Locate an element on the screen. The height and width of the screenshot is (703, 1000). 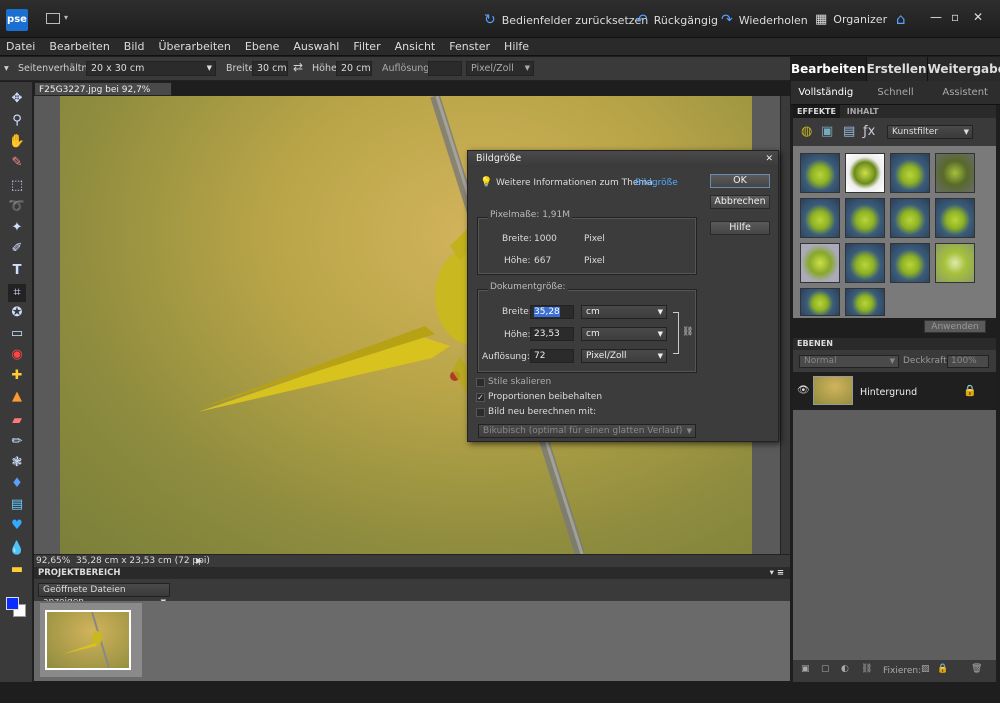
tab-schnell: Schnell is located at coordinates (896, 92).